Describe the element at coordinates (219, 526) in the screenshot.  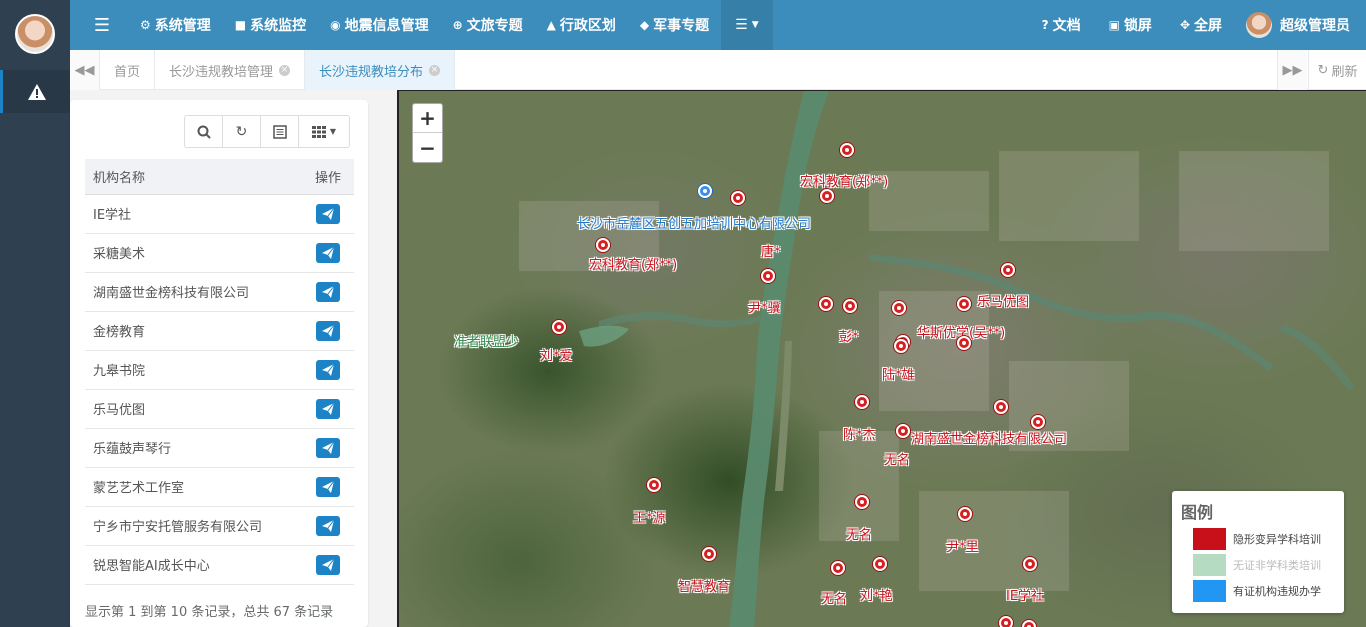
I see `table-row: 宁乡市宁安托管服务有限公司` at that location.